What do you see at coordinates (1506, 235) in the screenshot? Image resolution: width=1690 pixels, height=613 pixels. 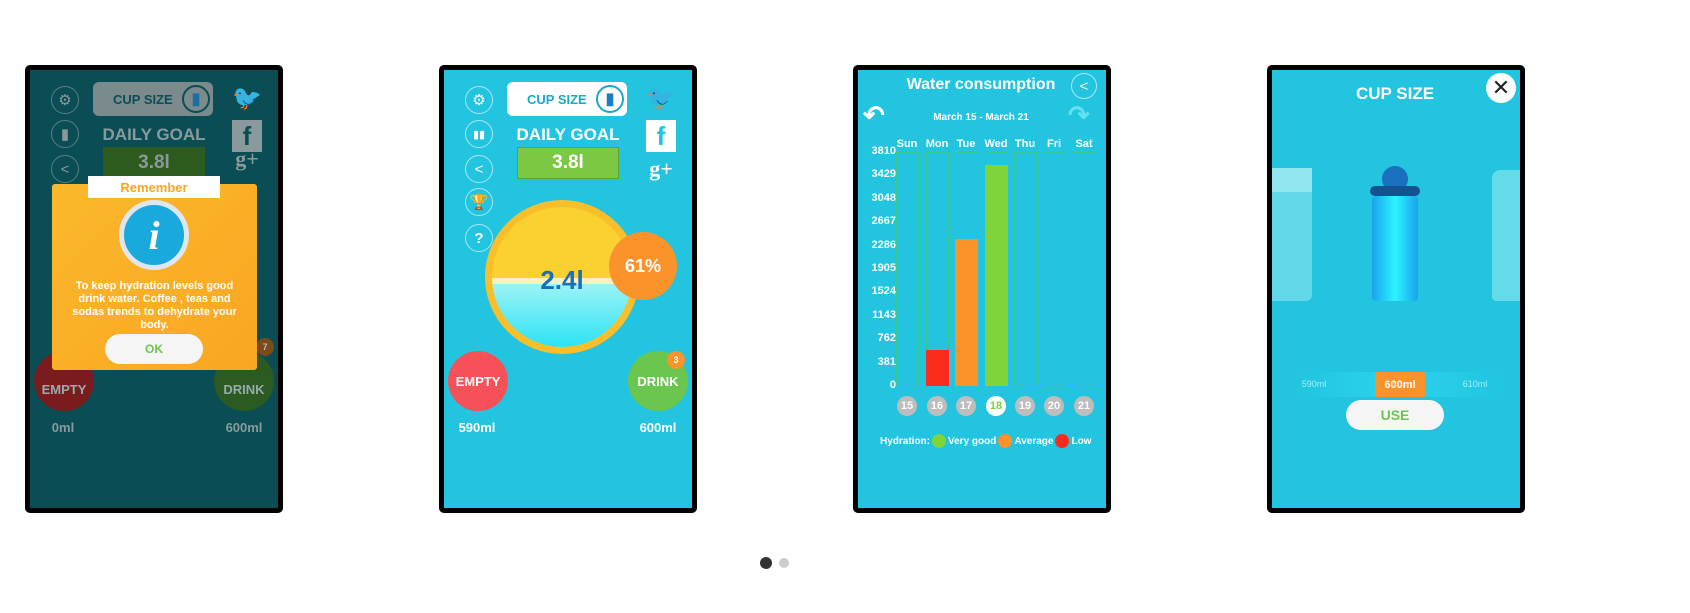 I see `water-bottle-image` at bounding box center [1506, 235].